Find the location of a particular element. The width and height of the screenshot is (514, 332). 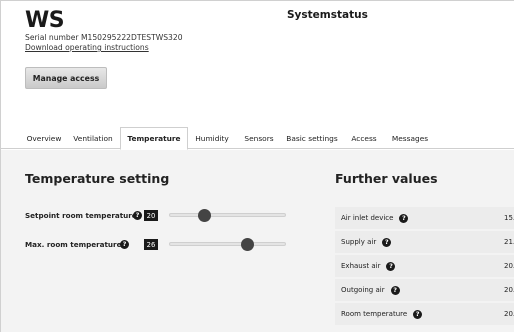

tab-sensors: Sensors is located at coordinates (259, 138).